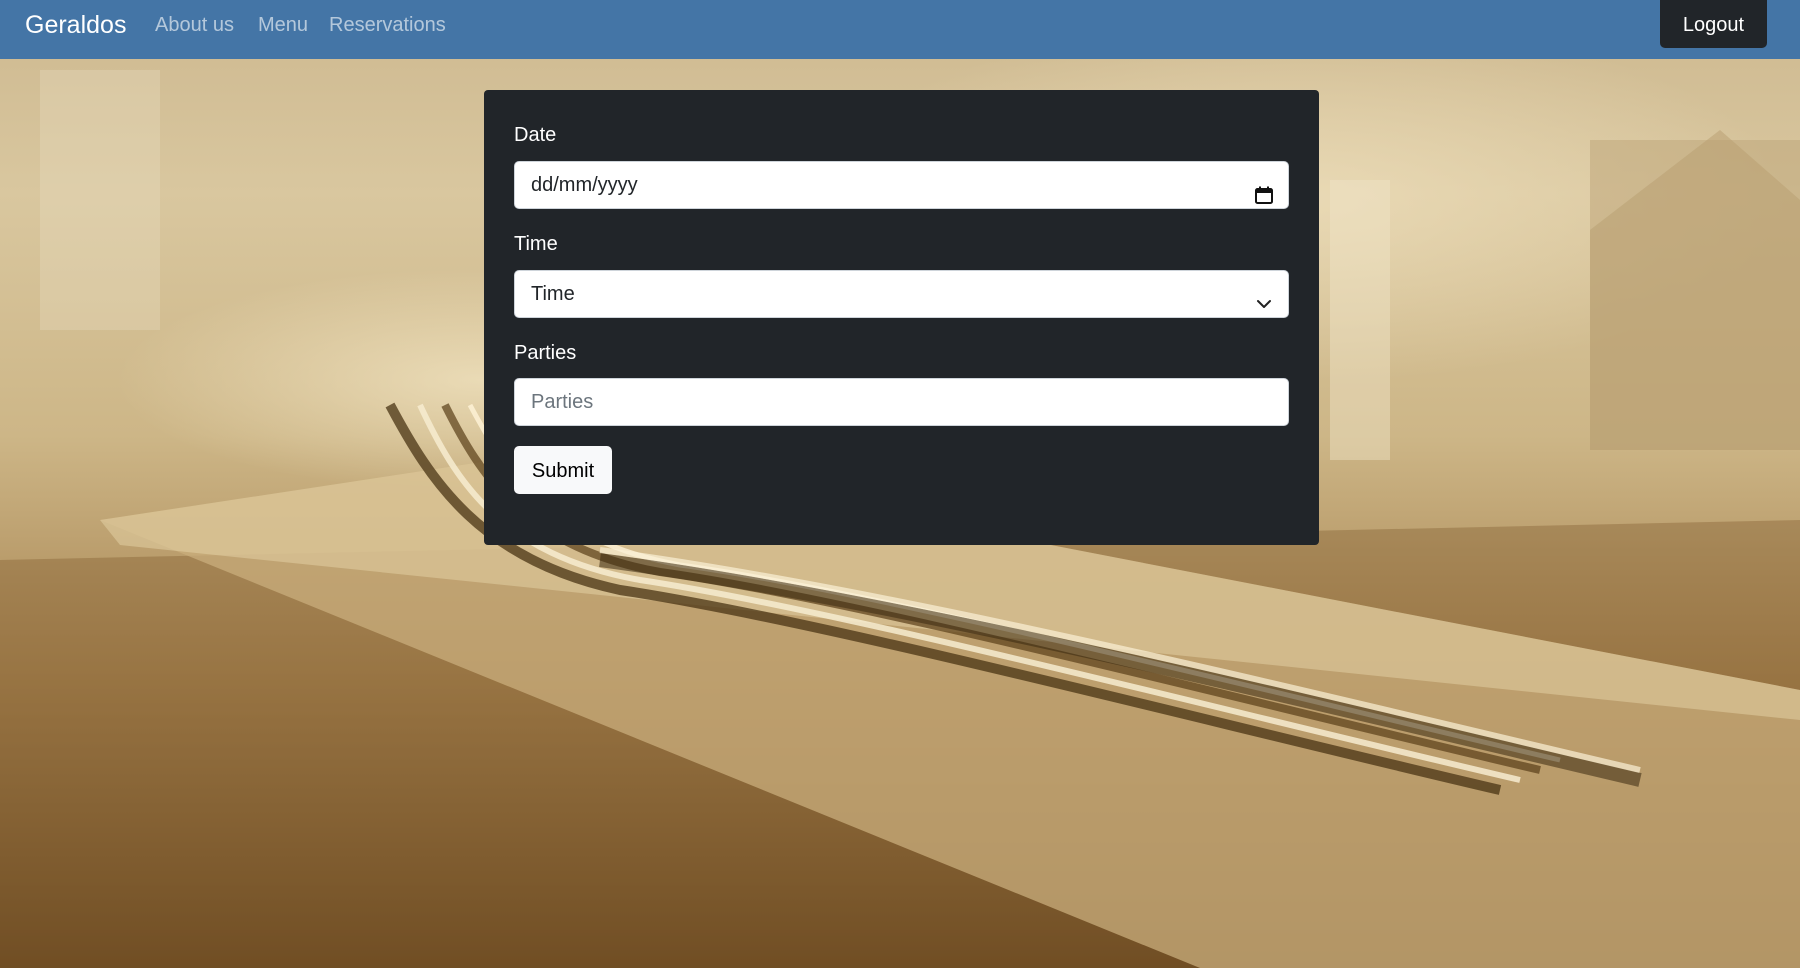 The width and height of the screenshot is (1800, 968). What do you see at coordinates (553, 294) in the screenshot?
I see `time-selected-value: Time` at bounding box center [553, 294].